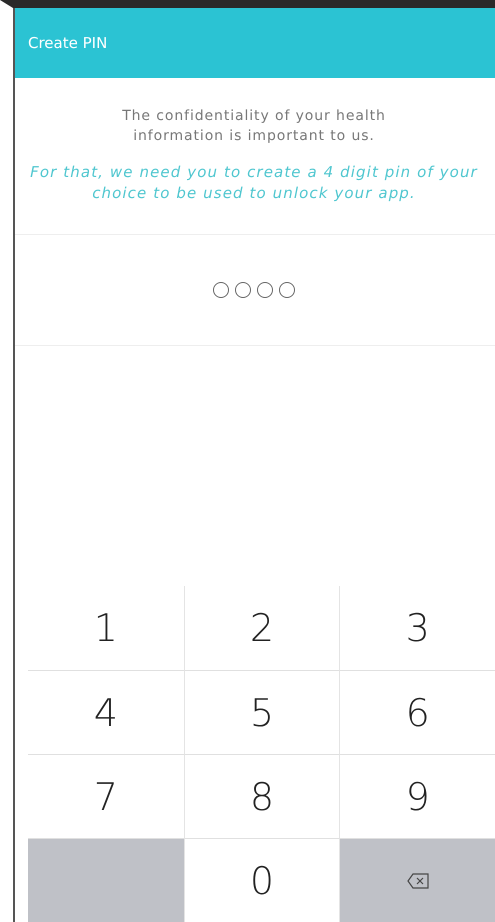  I want to click on digit-key: 9, so click(417, 796).